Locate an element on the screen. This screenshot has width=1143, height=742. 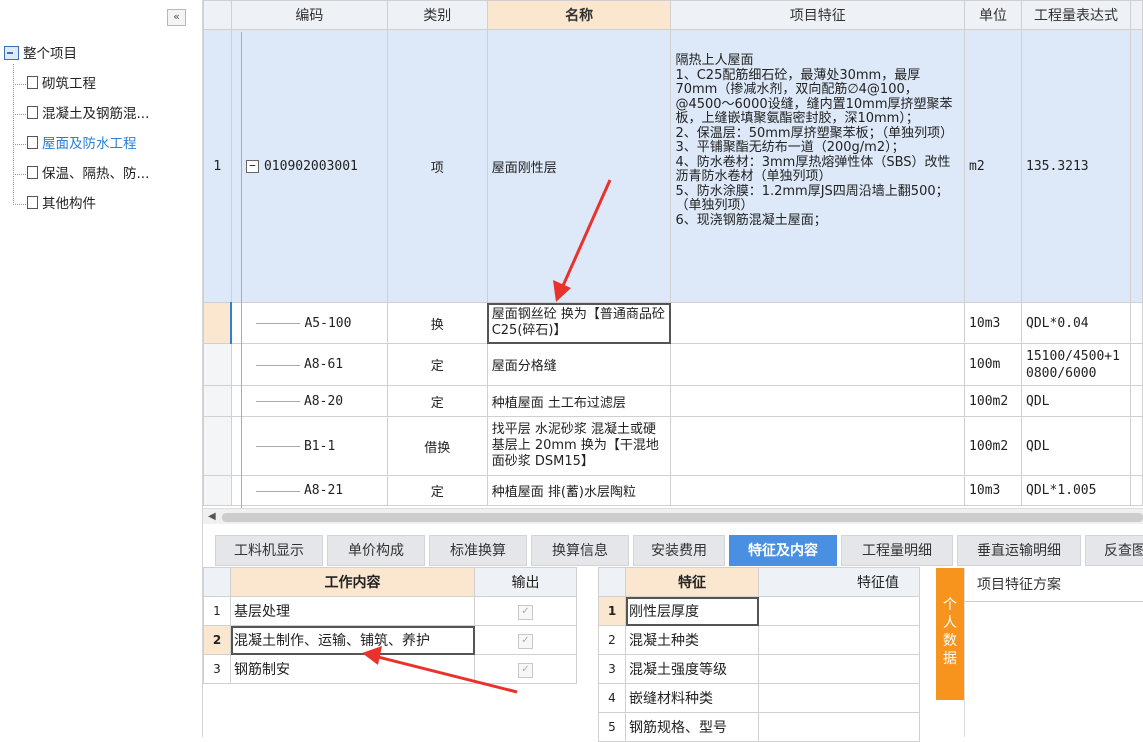
feature-name-cell: 钢筋规格、型号 is located at coordinates (692, 727).